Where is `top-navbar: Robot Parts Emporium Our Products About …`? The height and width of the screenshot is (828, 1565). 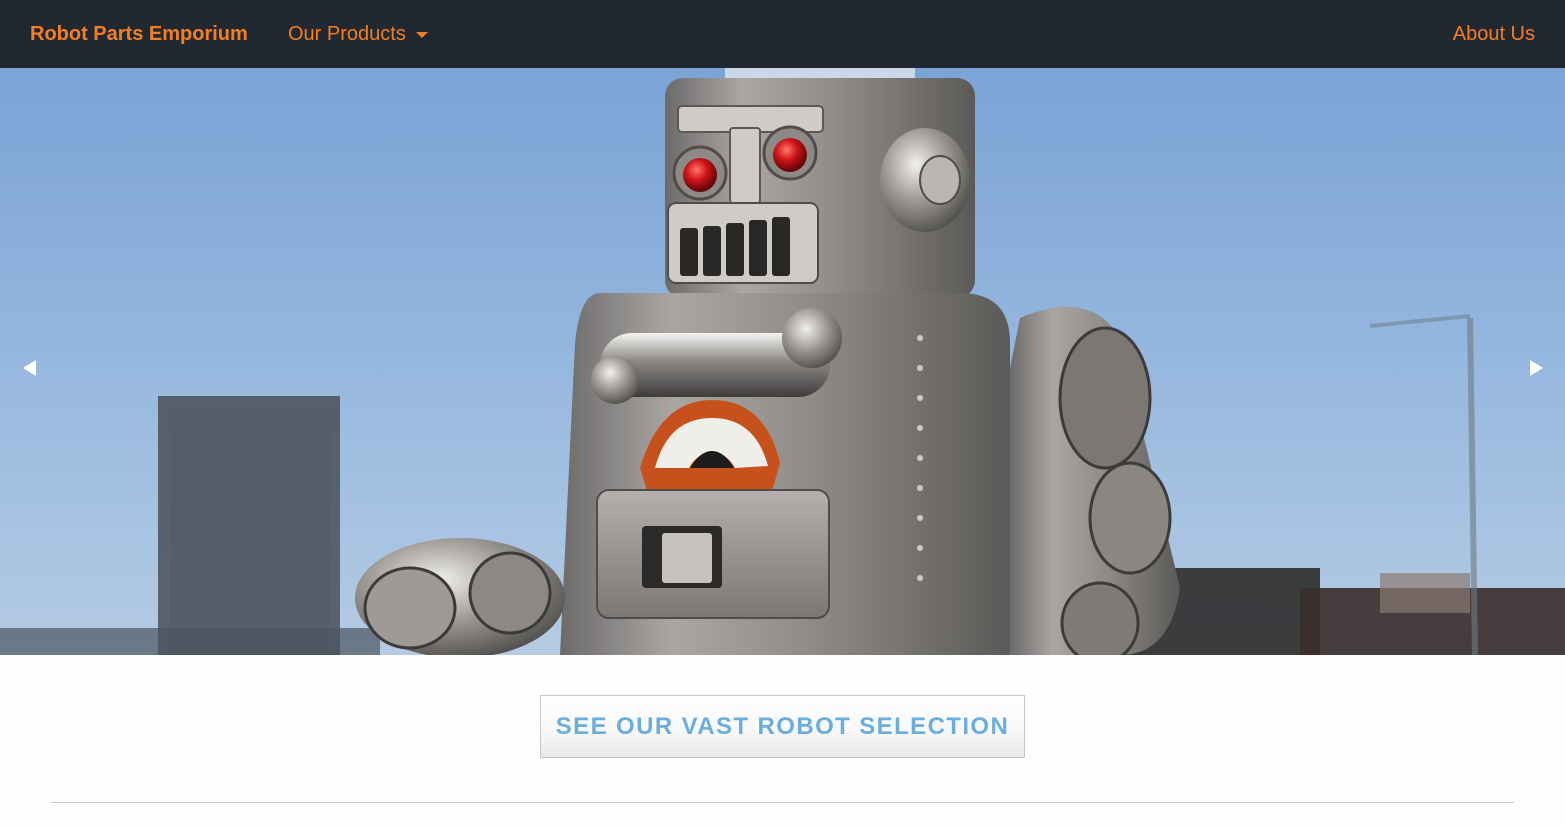 top-navbar: Robot Parts Emporium Our Products About … is located at coordinates (782, 34).